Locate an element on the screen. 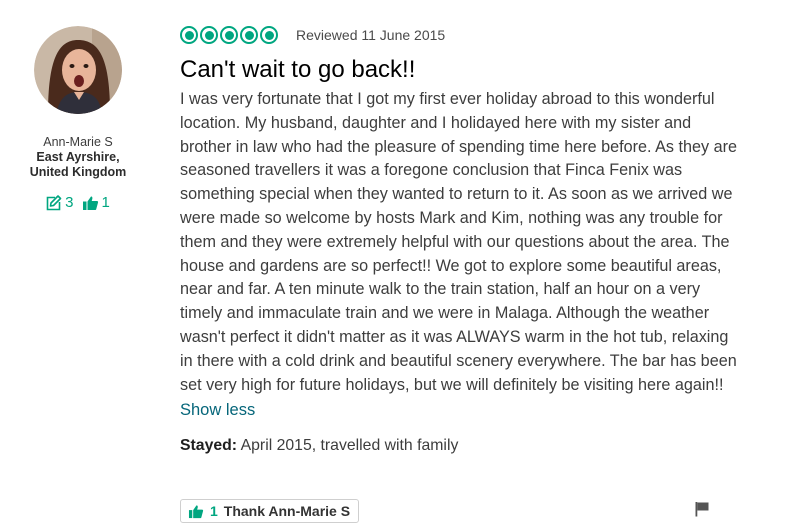  flag-icon is located at coordinates (702, 509).